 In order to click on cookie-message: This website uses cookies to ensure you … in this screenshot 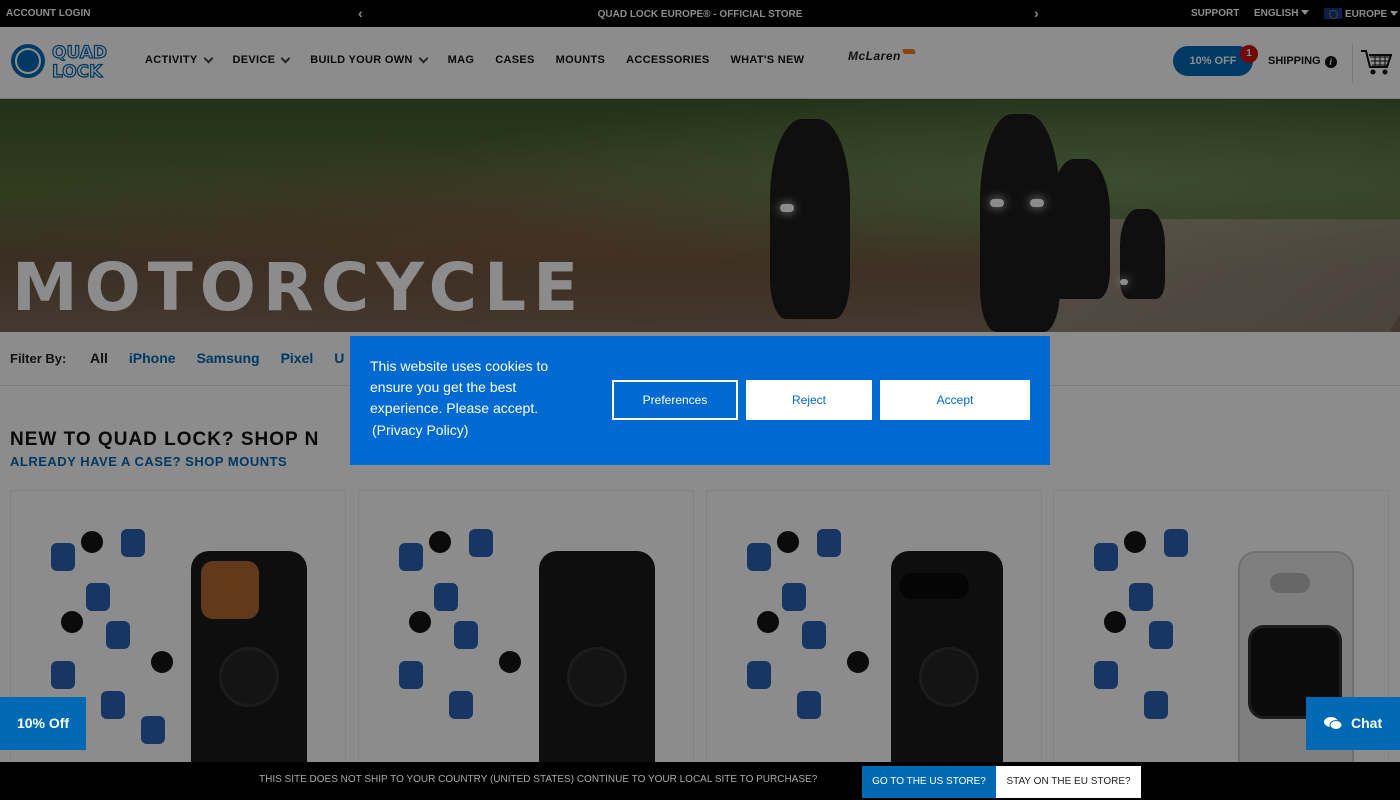, I will do `click(459, 387)`.